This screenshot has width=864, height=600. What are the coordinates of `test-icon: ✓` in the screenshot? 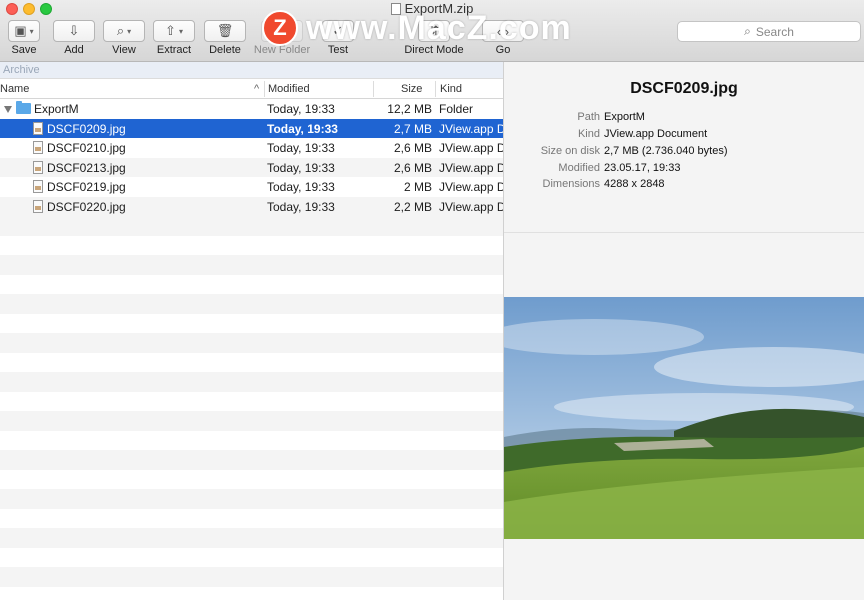 It's located at (338, 31).